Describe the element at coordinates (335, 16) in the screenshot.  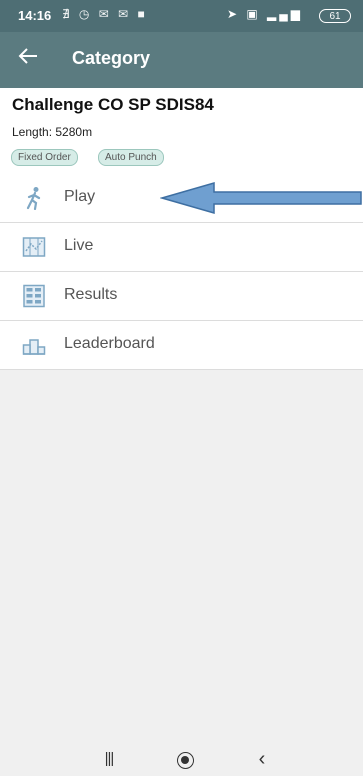
I see `battery-icon: 61` at that location.